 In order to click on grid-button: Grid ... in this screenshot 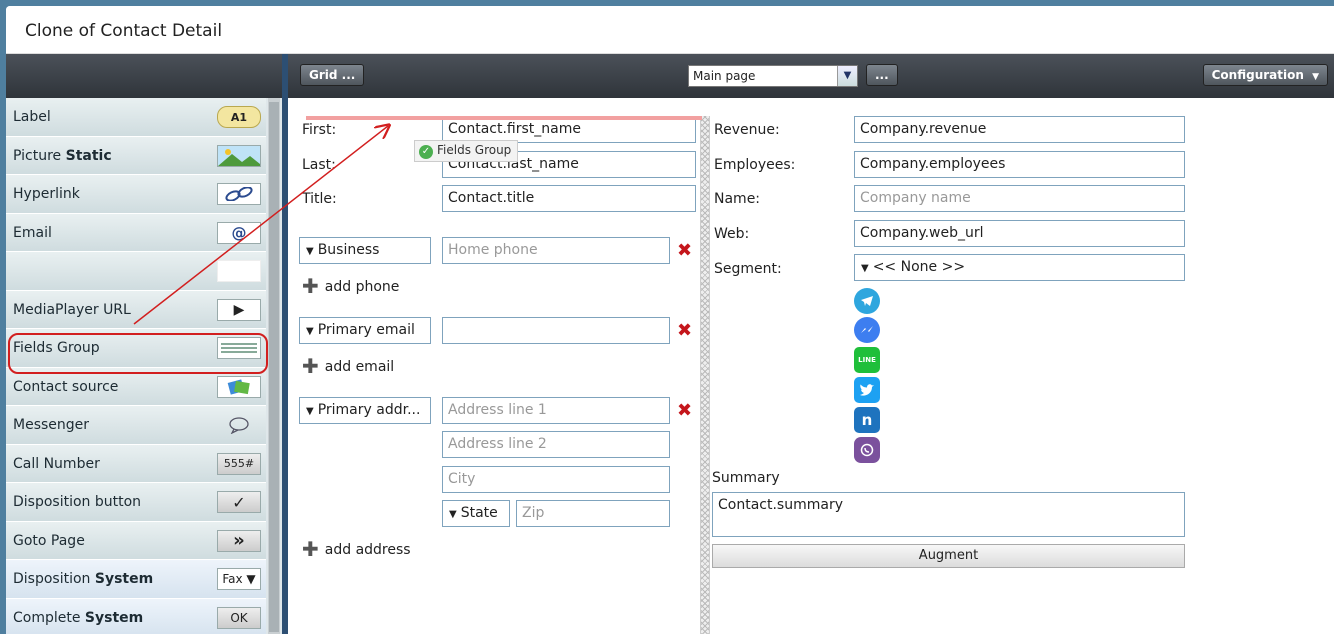, I will do `click(332, 75)`.